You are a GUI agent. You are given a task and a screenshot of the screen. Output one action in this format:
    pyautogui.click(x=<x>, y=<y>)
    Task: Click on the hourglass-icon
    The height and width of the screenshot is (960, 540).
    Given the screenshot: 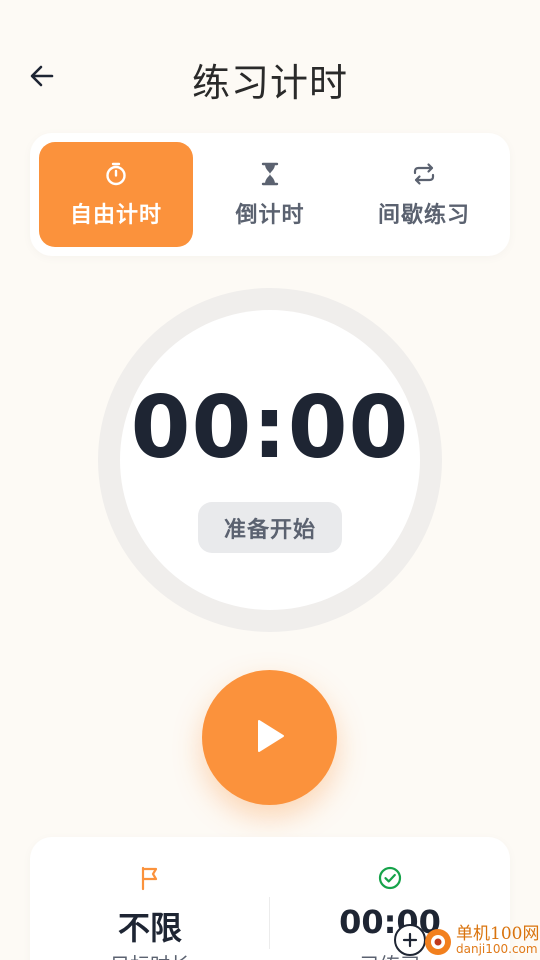 What is the action you would take?
    pyautogui.click(x=270, y=174)
    